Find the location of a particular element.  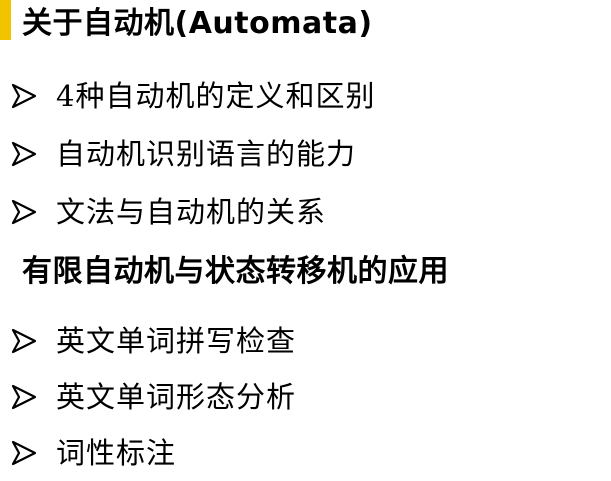

list-item-text: 英文单词拼写检查 is located at coordinates (176, 341).